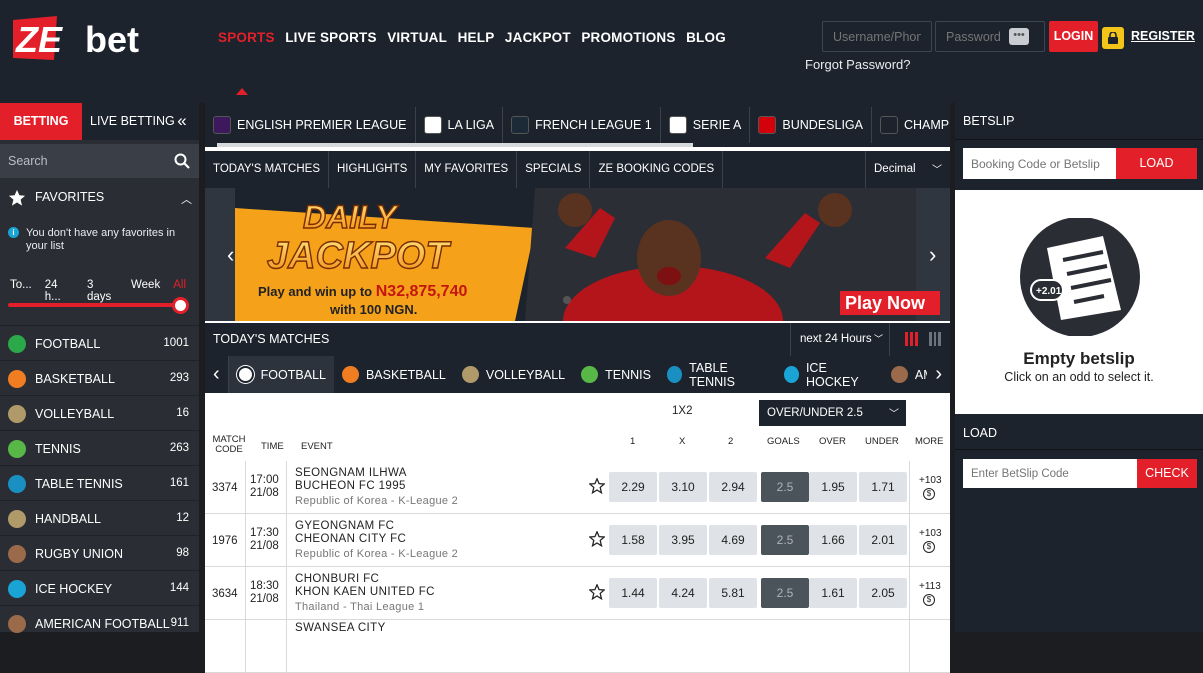 The width and height of the screenshot is (1203, 673). I want to click on league-shortcut: CHAMPIONS LEA, so click(911, 125).